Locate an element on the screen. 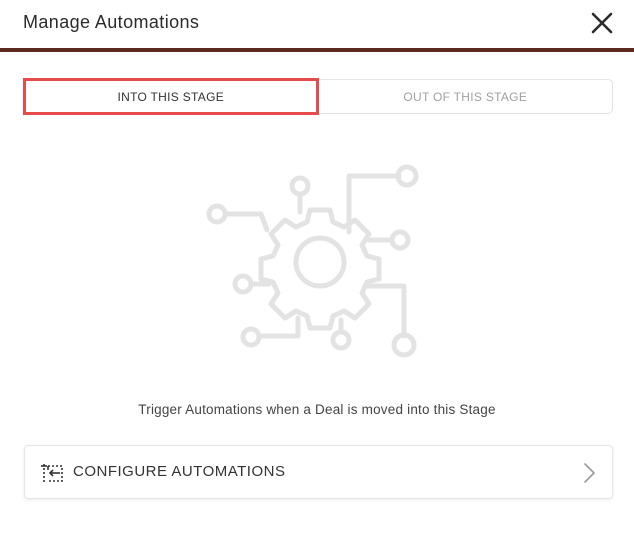 The image size is (634, 536). configure-automation-icon is located at coordinates (52, 473).